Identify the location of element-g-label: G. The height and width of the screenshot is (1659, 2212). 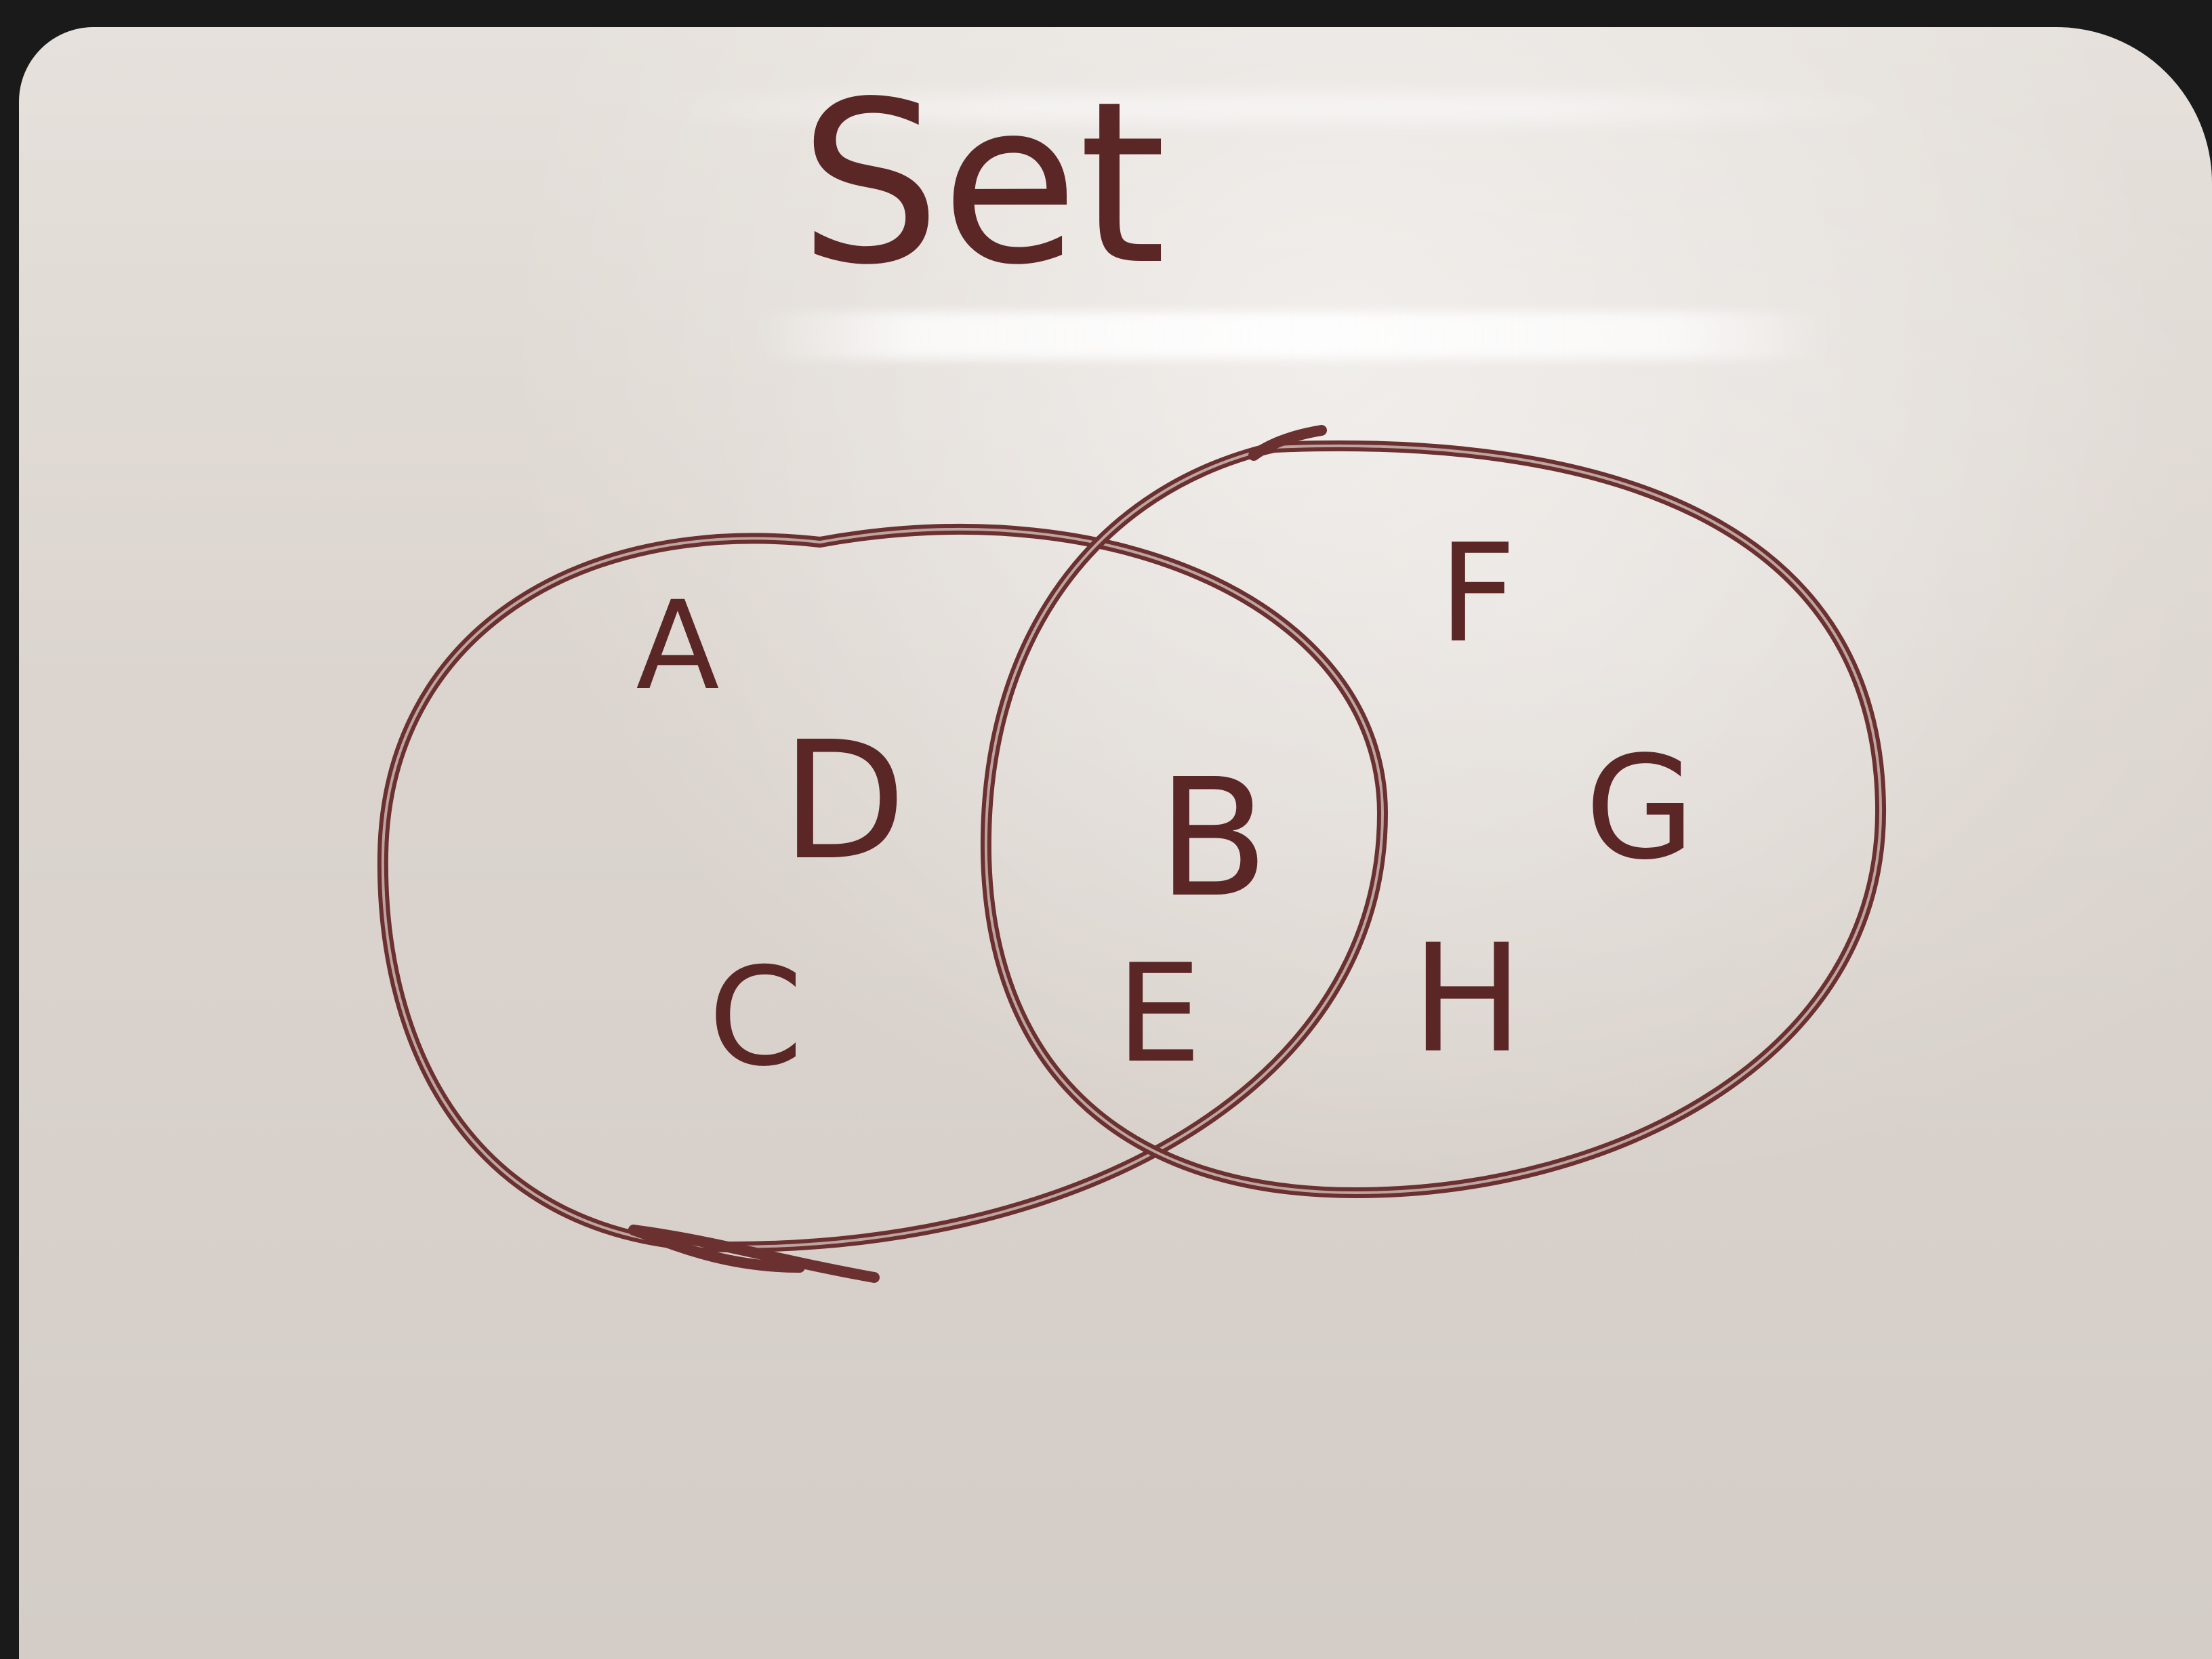
(1641, 808).